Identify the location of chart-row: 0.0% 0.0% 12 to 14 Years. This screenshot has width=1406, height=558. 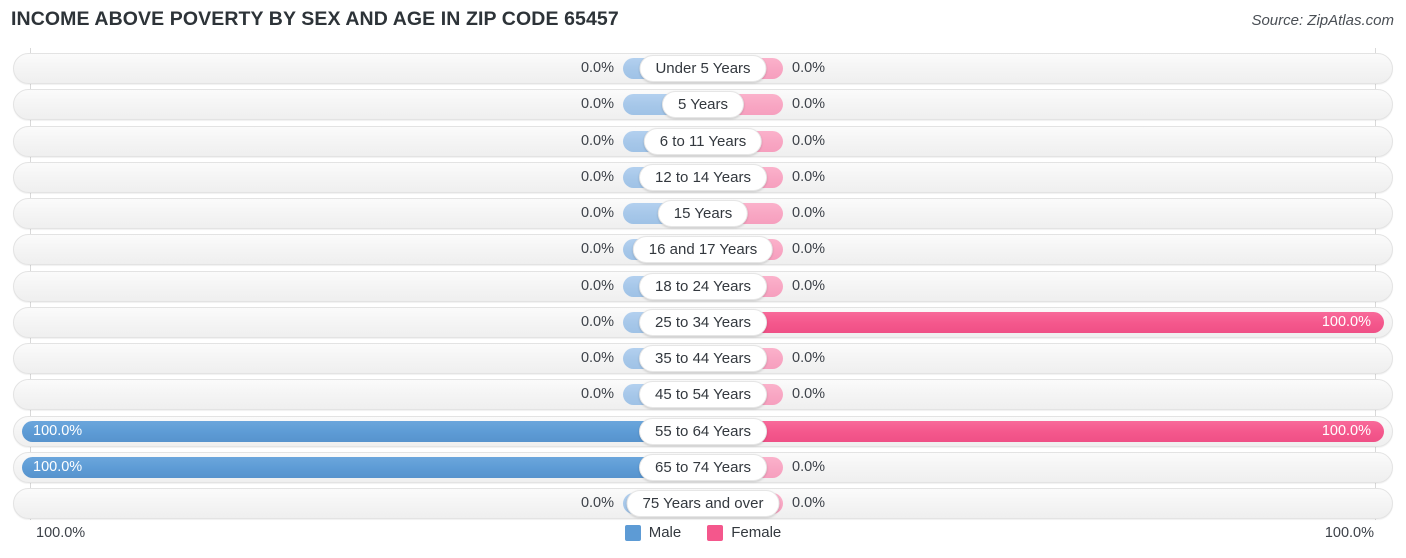
(703, 177).